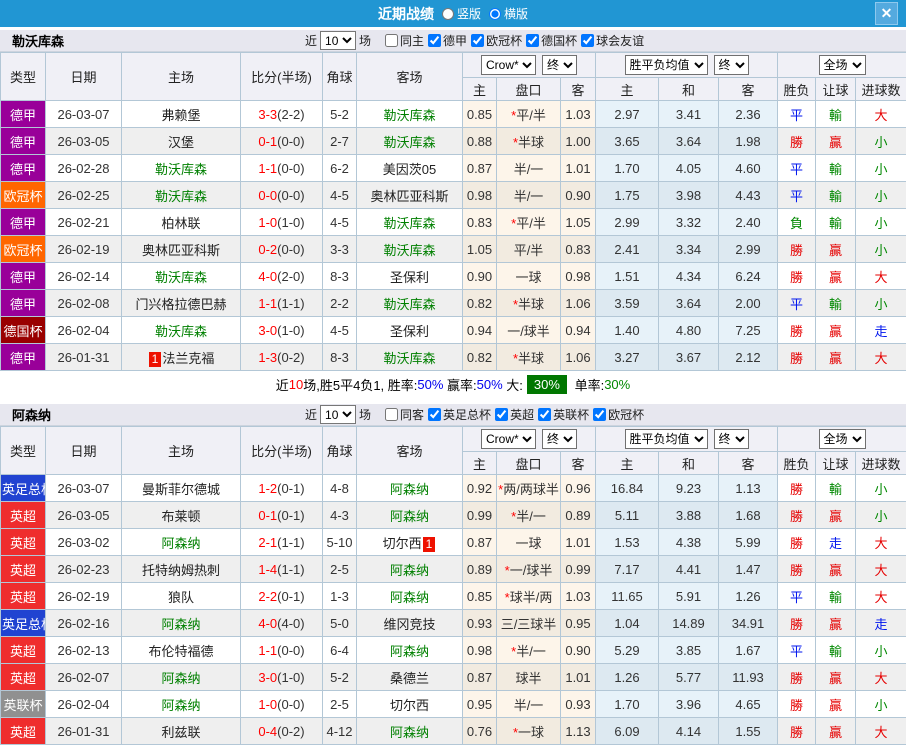  Describe the element at coordinates (748, 222) in the screenshot. I see `avg-away-odds: 2.40` at that location.